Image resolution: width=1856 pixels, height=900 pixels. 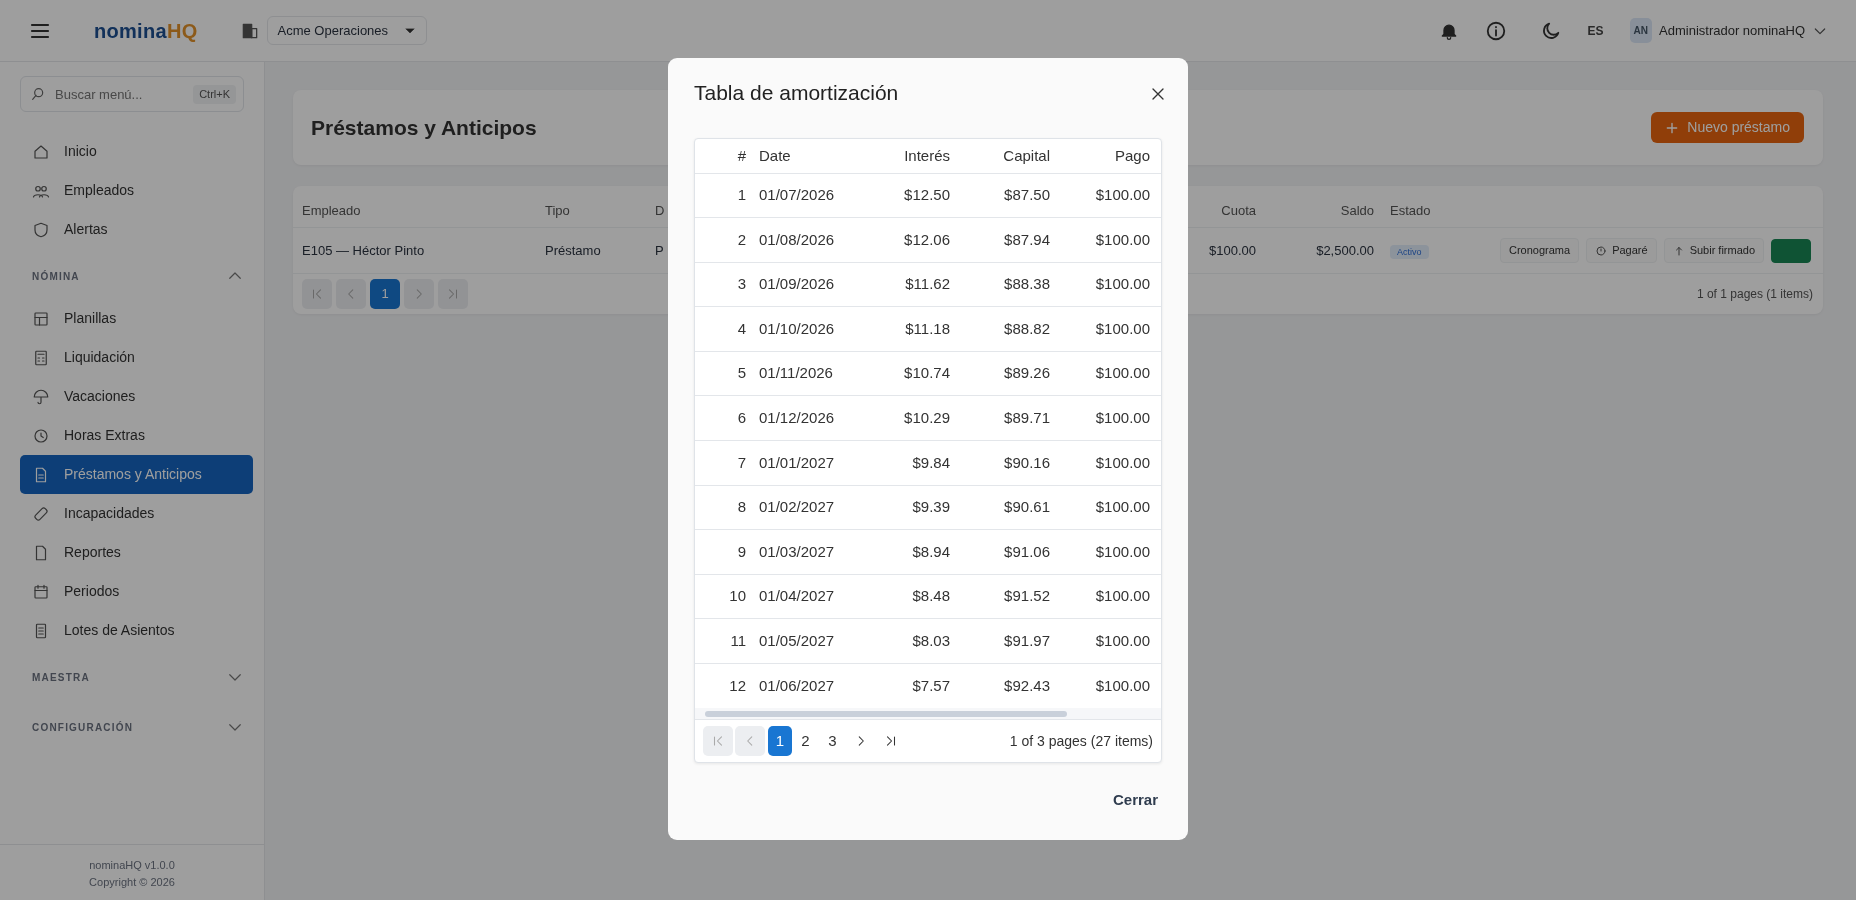 What do you see at coordinates (797, 195) in the screenshot?
I see `table-cell: 01/07/2026` at bounding box center [797, 195].